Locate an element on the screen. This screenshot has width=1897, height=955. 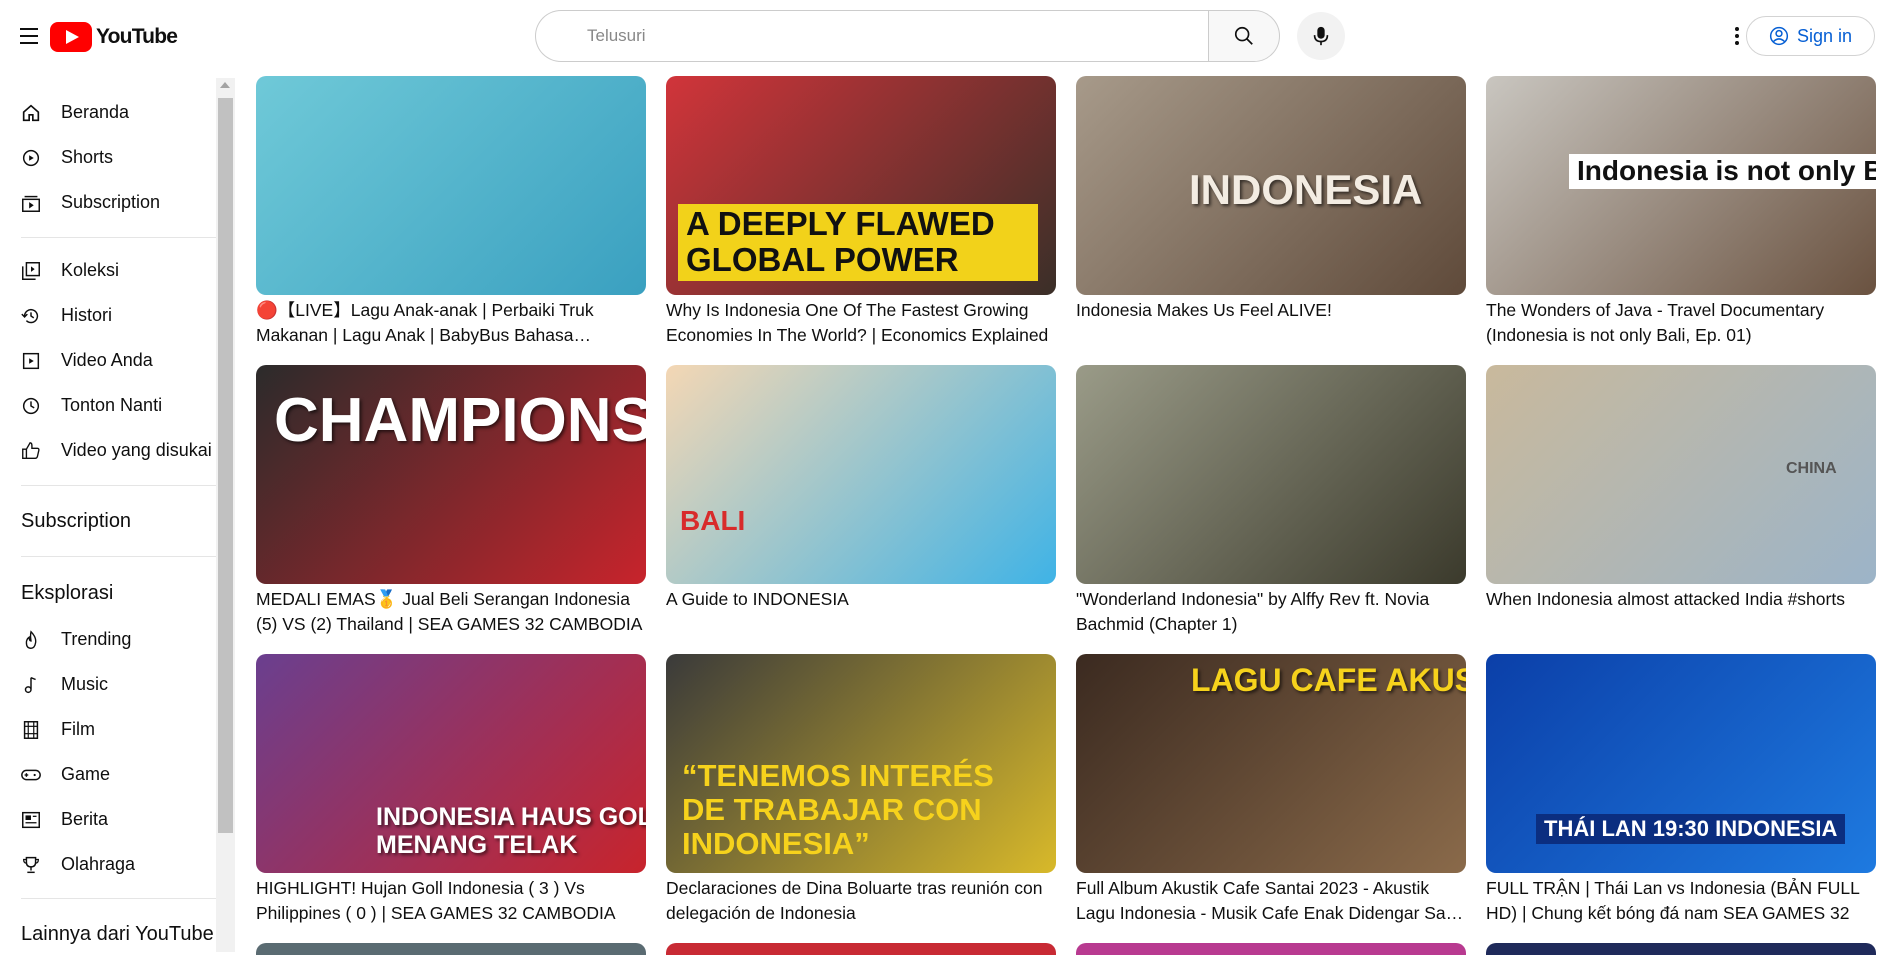
sidebar-item-label: Tonton Nanti is located at coordinates (112, 405).